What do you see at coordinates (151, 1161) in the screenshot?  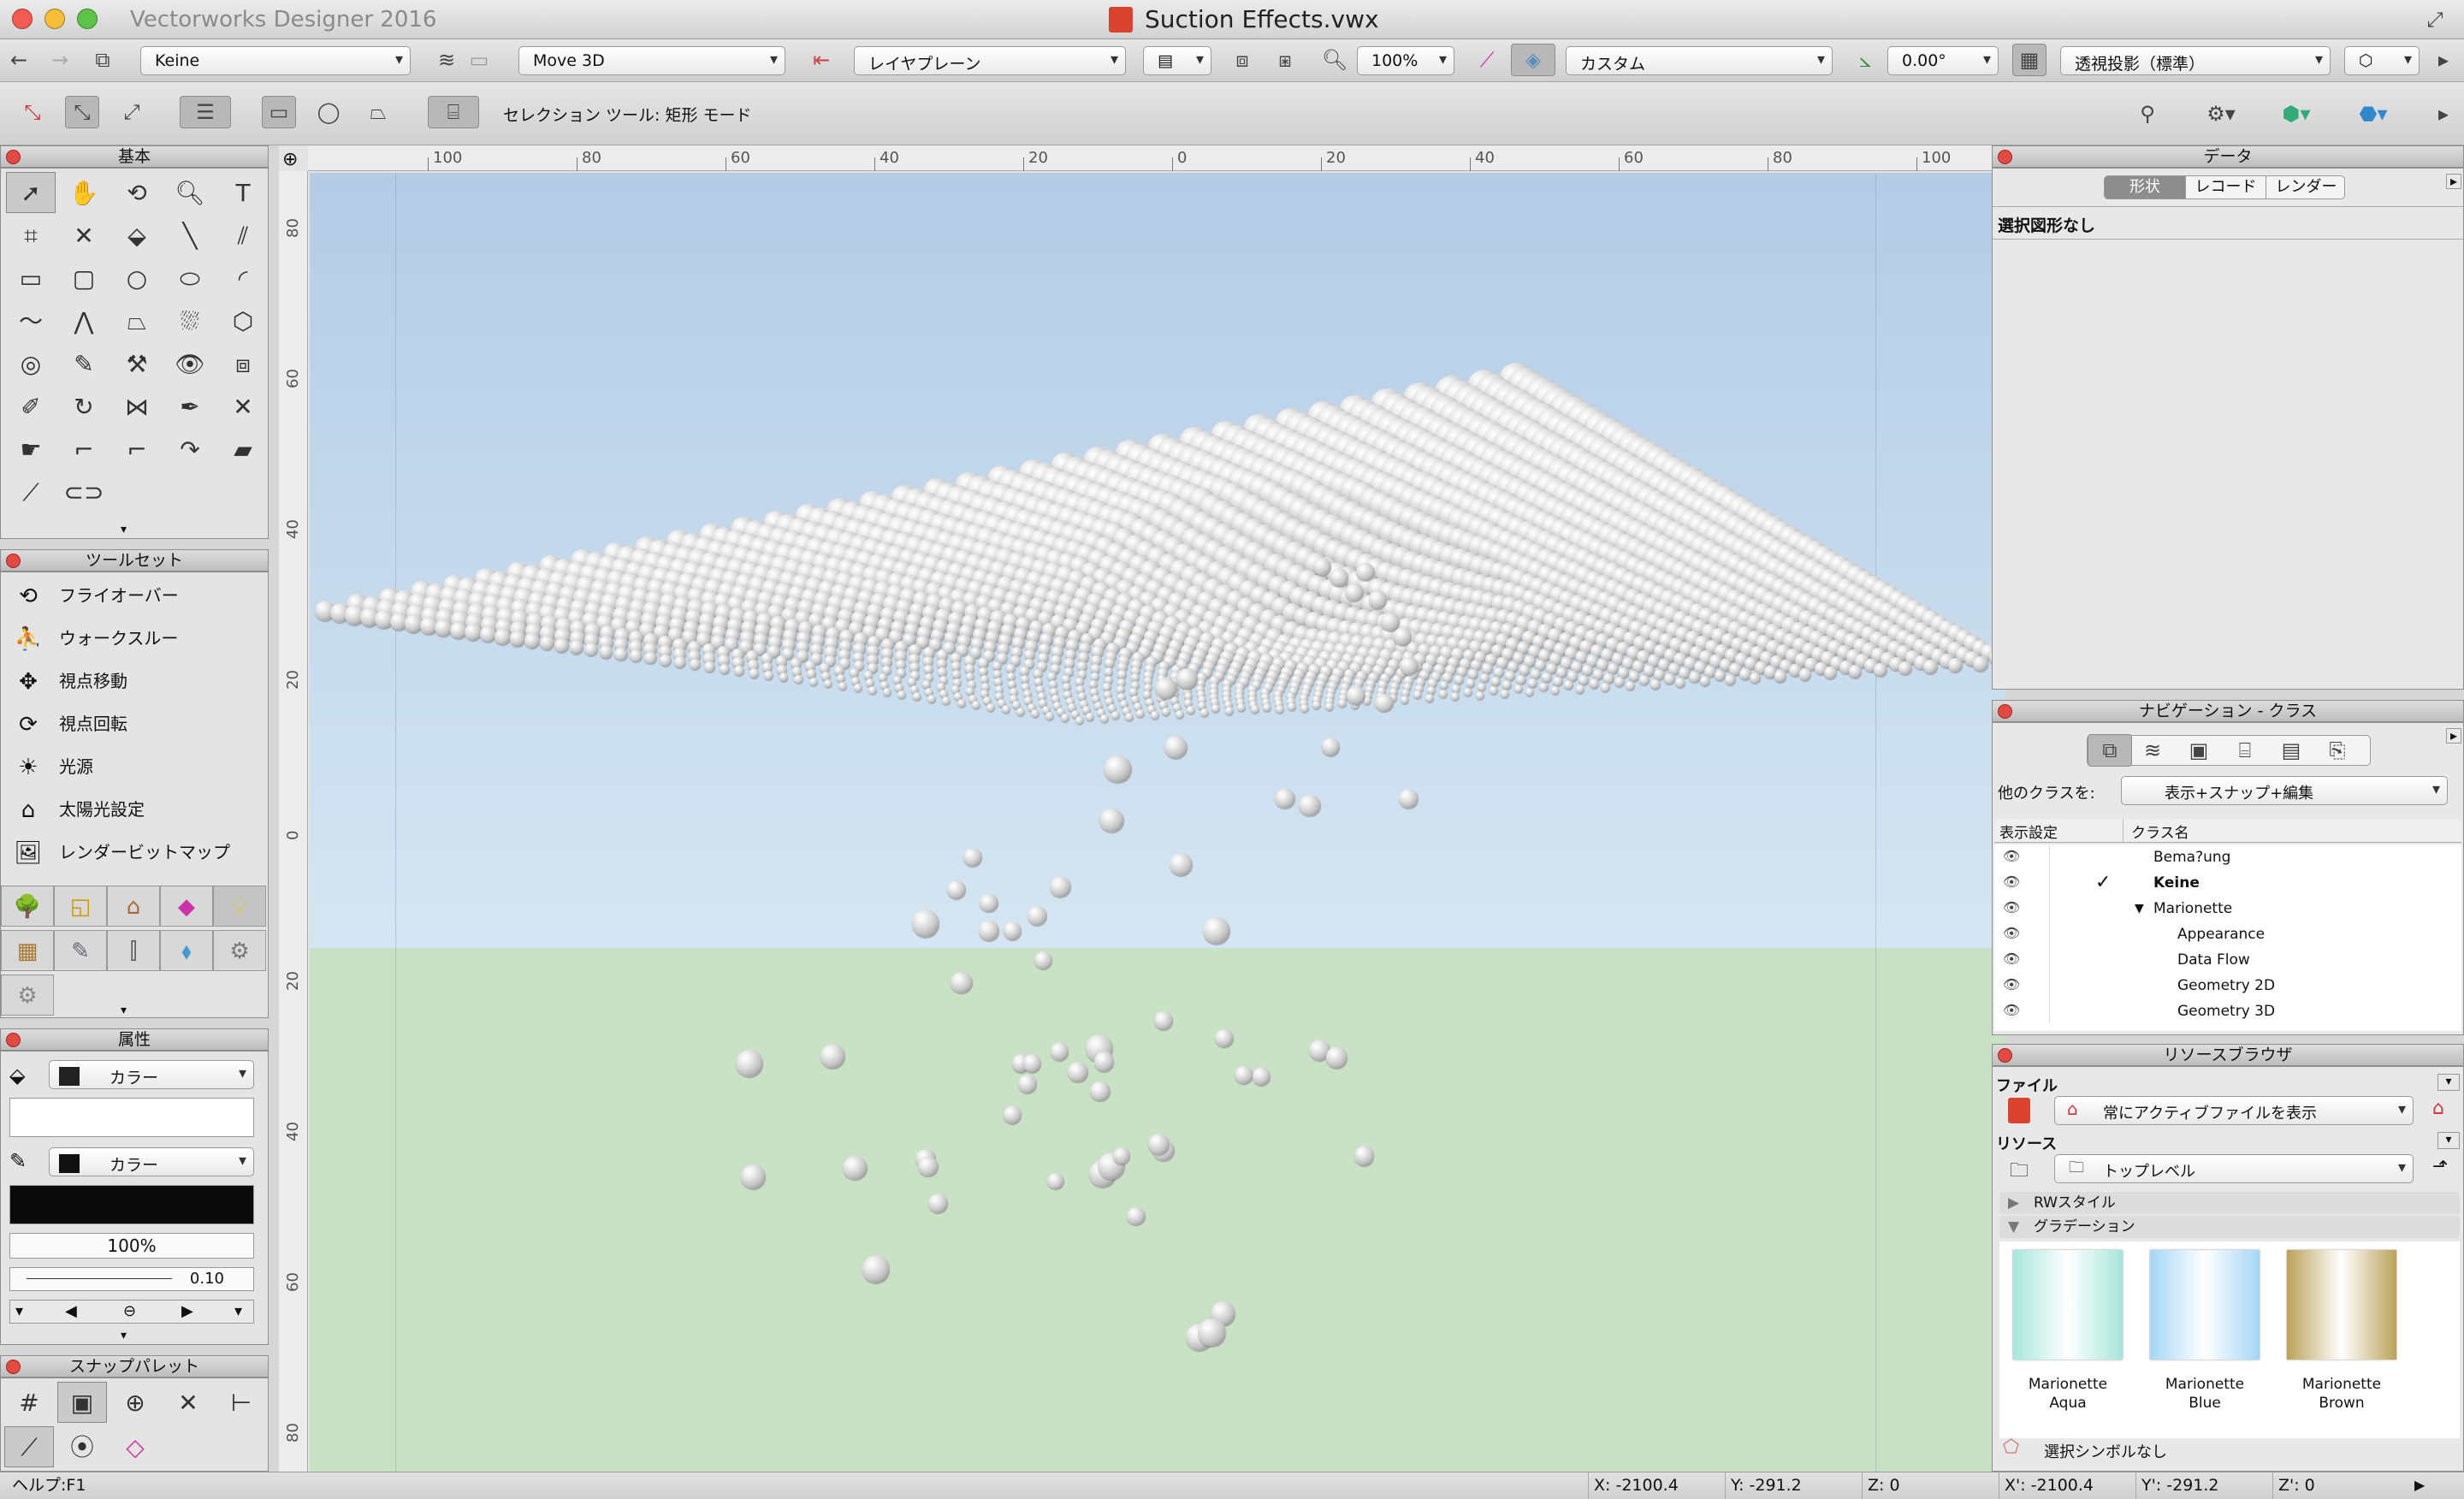 I see `pen-type-dropdown: カラー` at bounding box center [151, 1161].